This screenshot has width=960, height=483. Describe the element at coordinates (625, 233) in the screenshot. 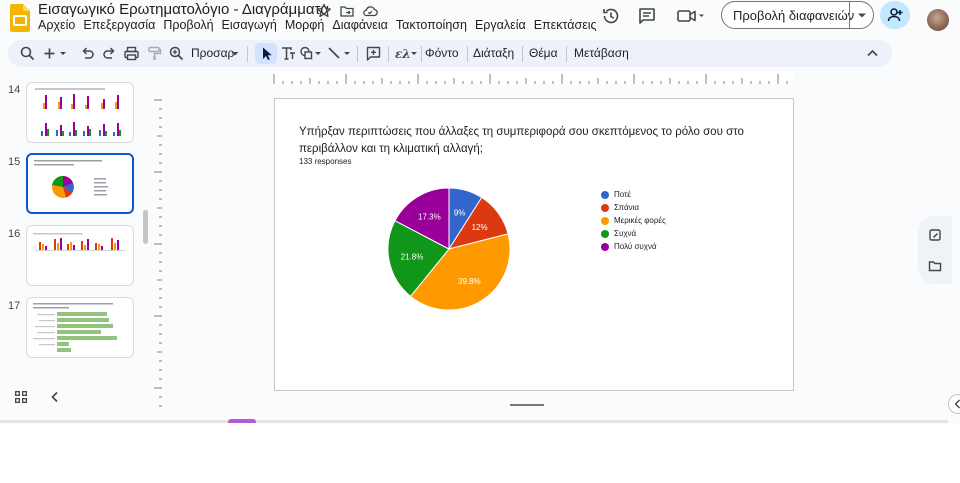

I see `legend-label: Συχνά` at that location.